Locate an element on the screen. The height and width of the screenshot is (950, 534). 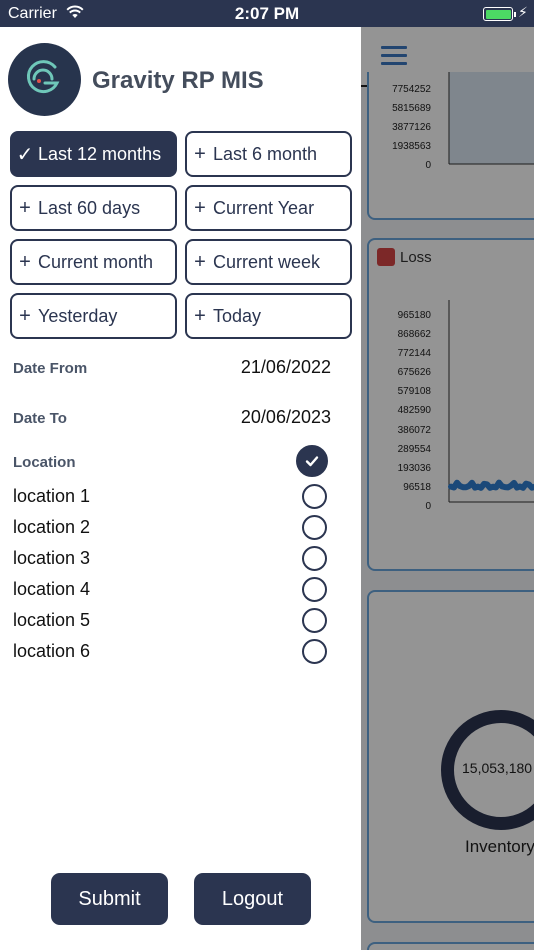
location-all-checkbox is located at coordinates (312, 461).